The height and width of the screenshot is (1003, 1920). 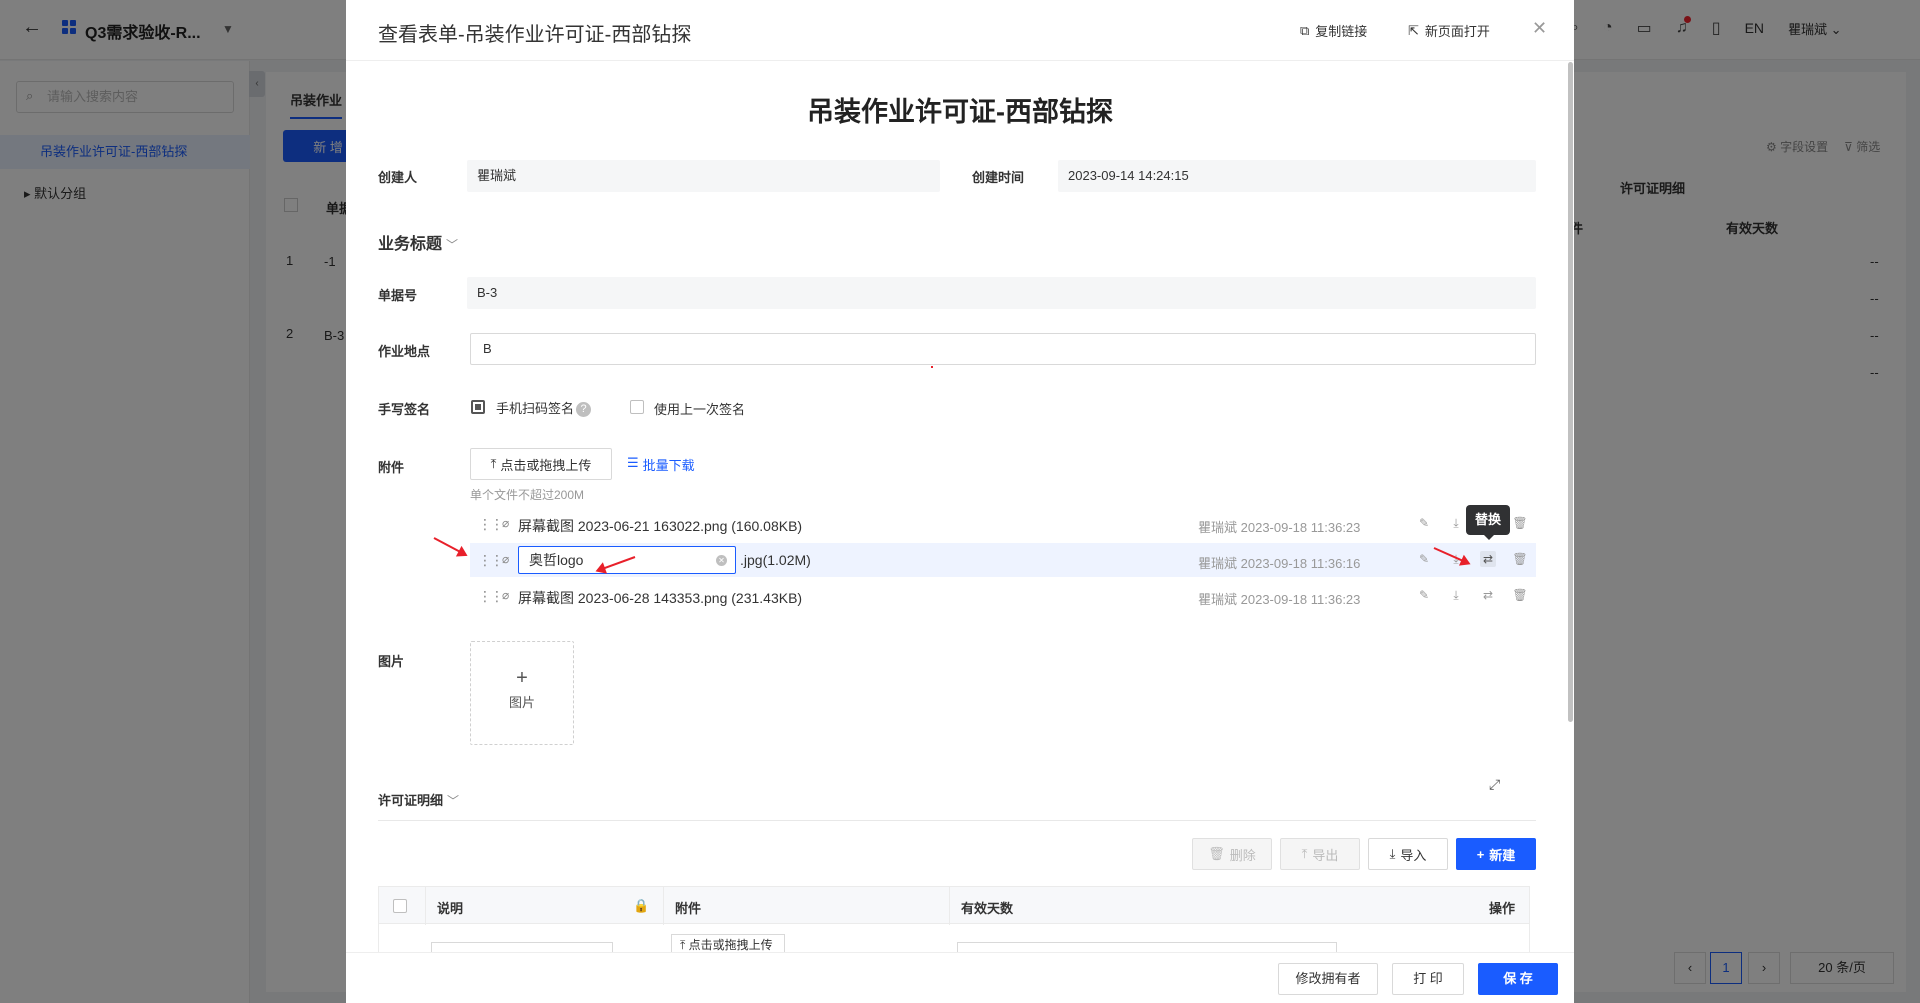 I want to click on change-owner-button: 修改拥有者, so click(x=1328, y=979).